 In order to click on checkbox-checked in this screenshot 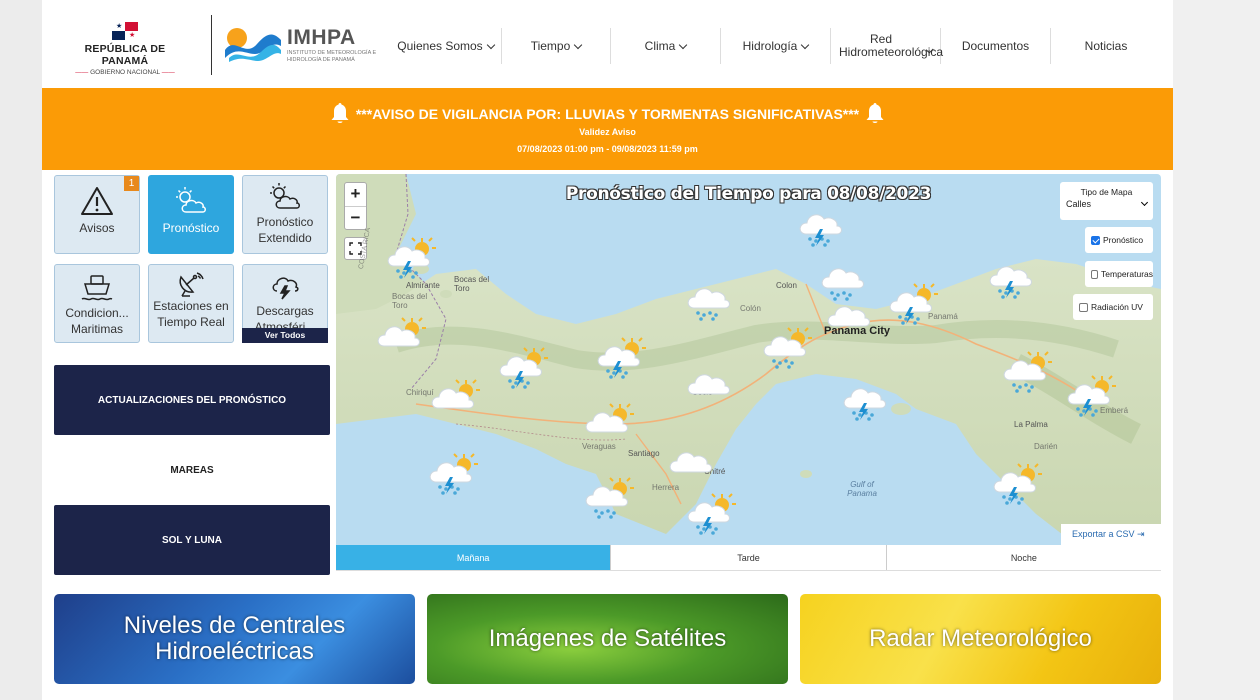, I will do `click(1095, 240)`.